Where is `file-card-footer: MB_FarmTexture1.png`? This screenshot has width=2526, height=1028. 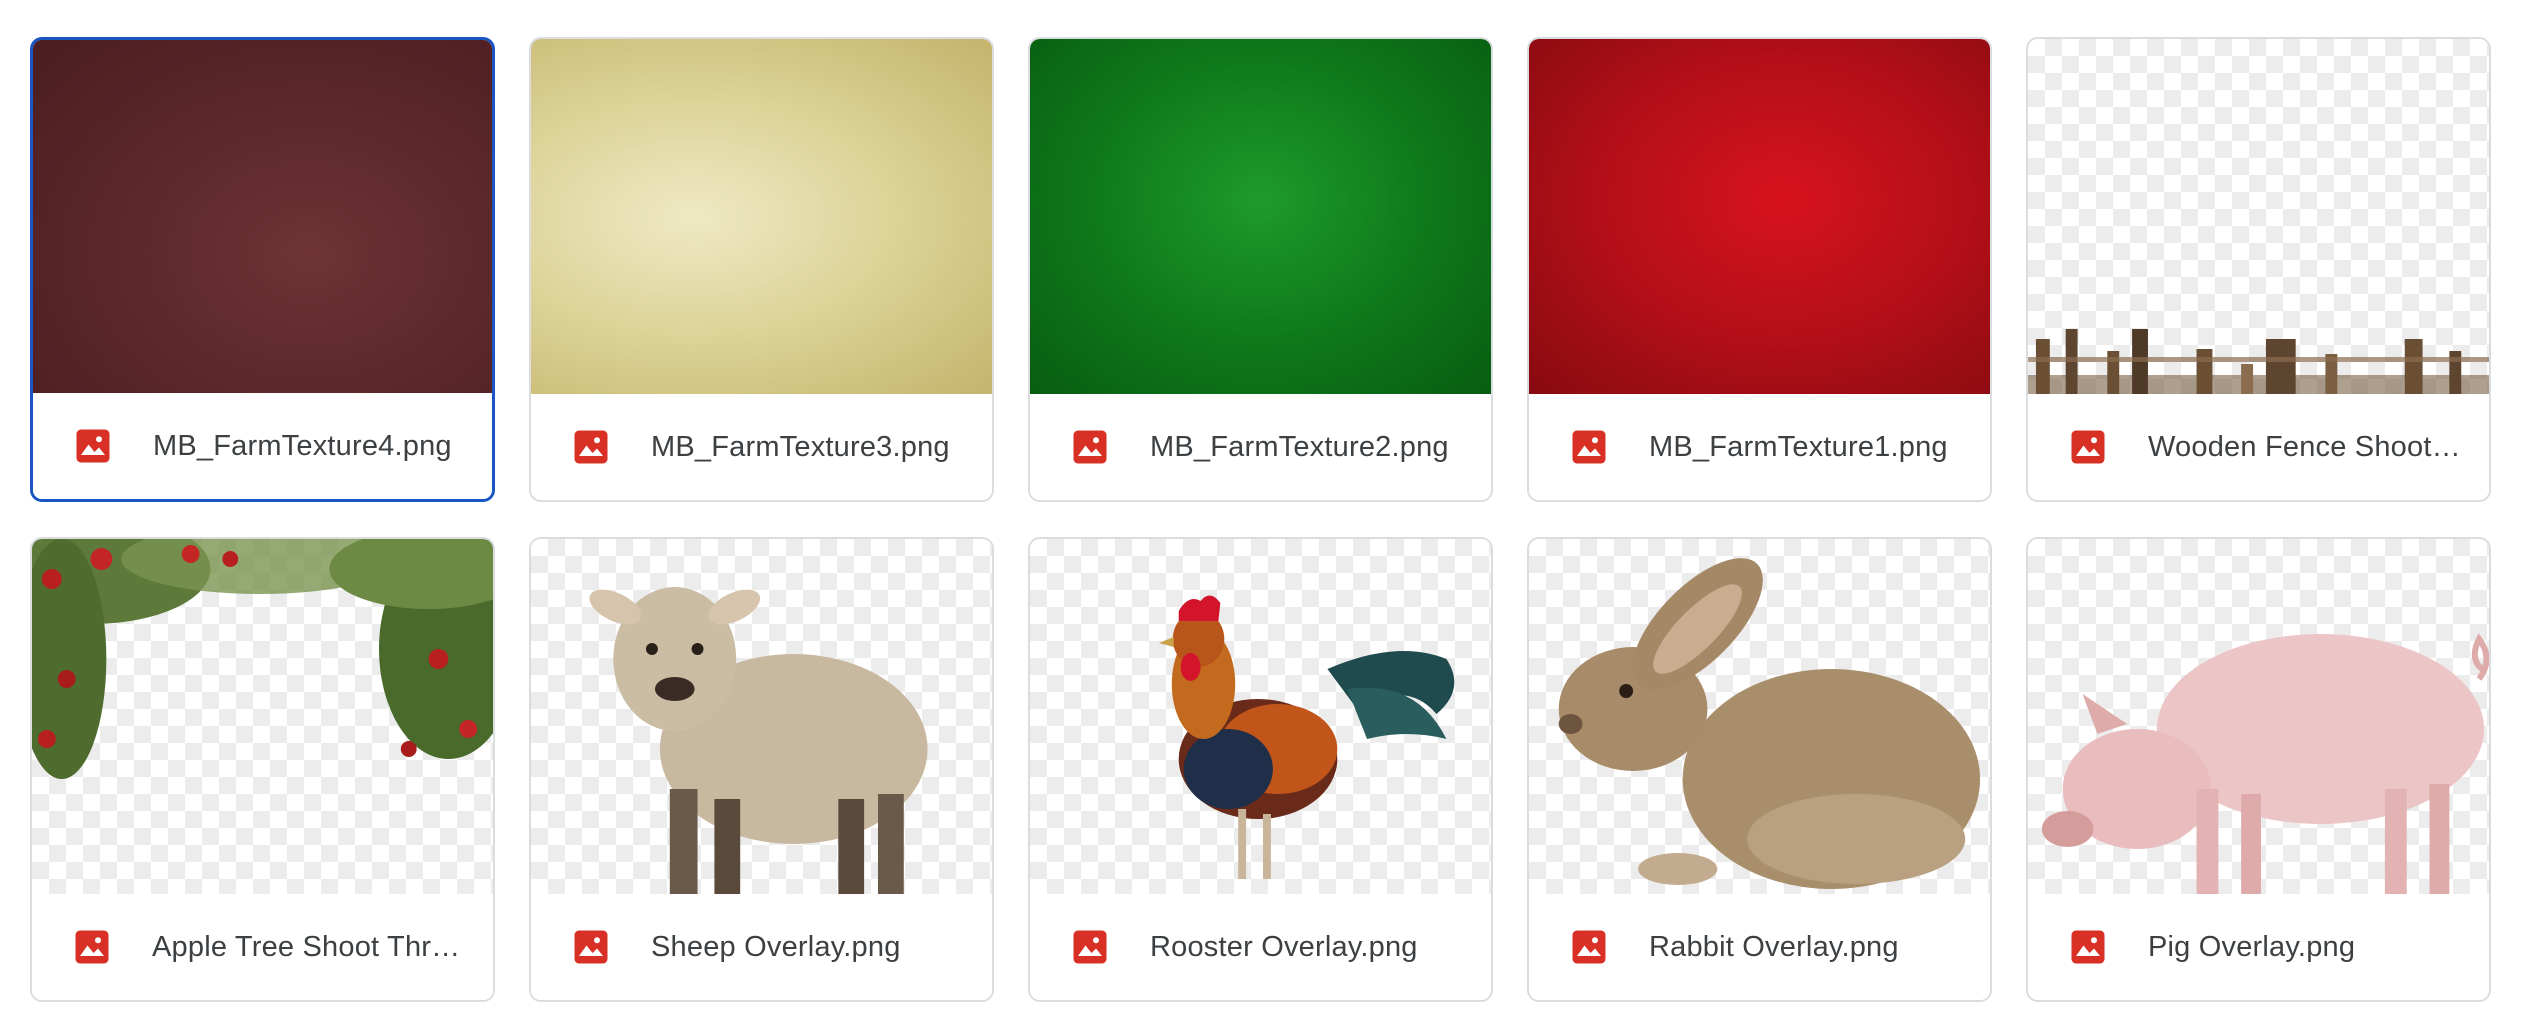
file-card-footer: MB_FarmTexture1.png is located at coordinates (1759, 447).